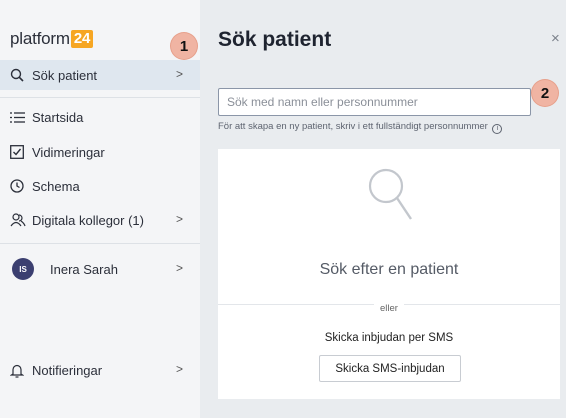  What do you see at coordinates (100, 186) in the screenshot?
I see `sidebar-item-schema: Schema` at bounding box center [100, 186].